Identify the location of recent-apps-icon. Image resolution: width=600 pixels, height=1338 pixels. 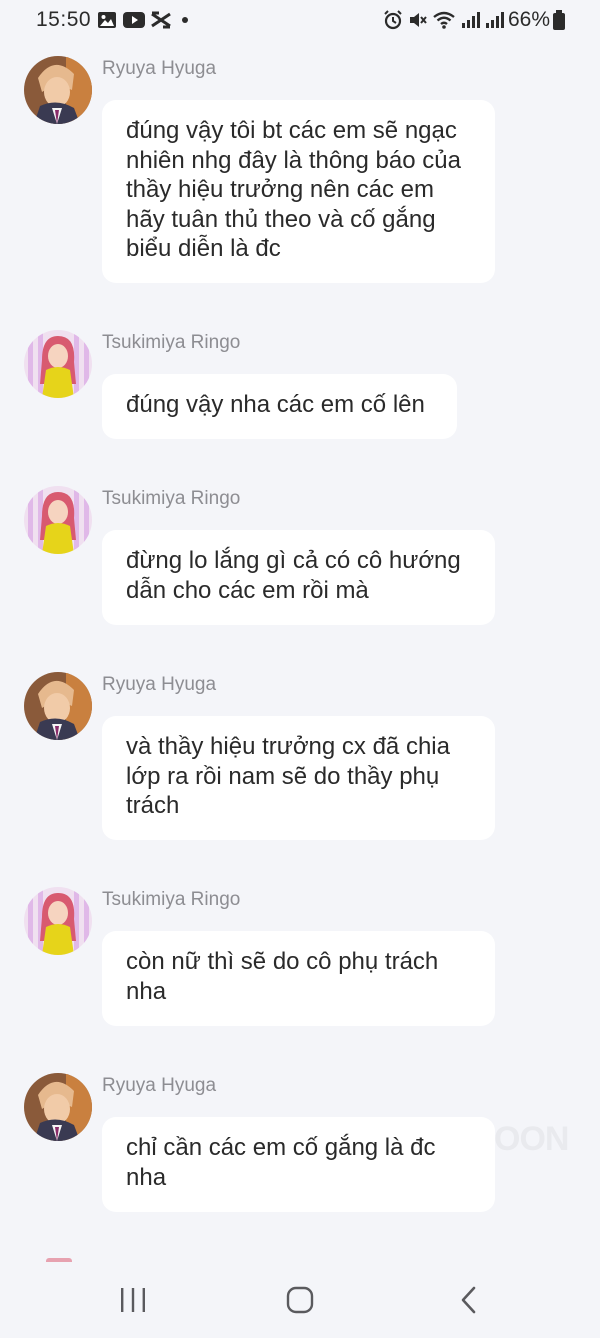
(133, 1300).